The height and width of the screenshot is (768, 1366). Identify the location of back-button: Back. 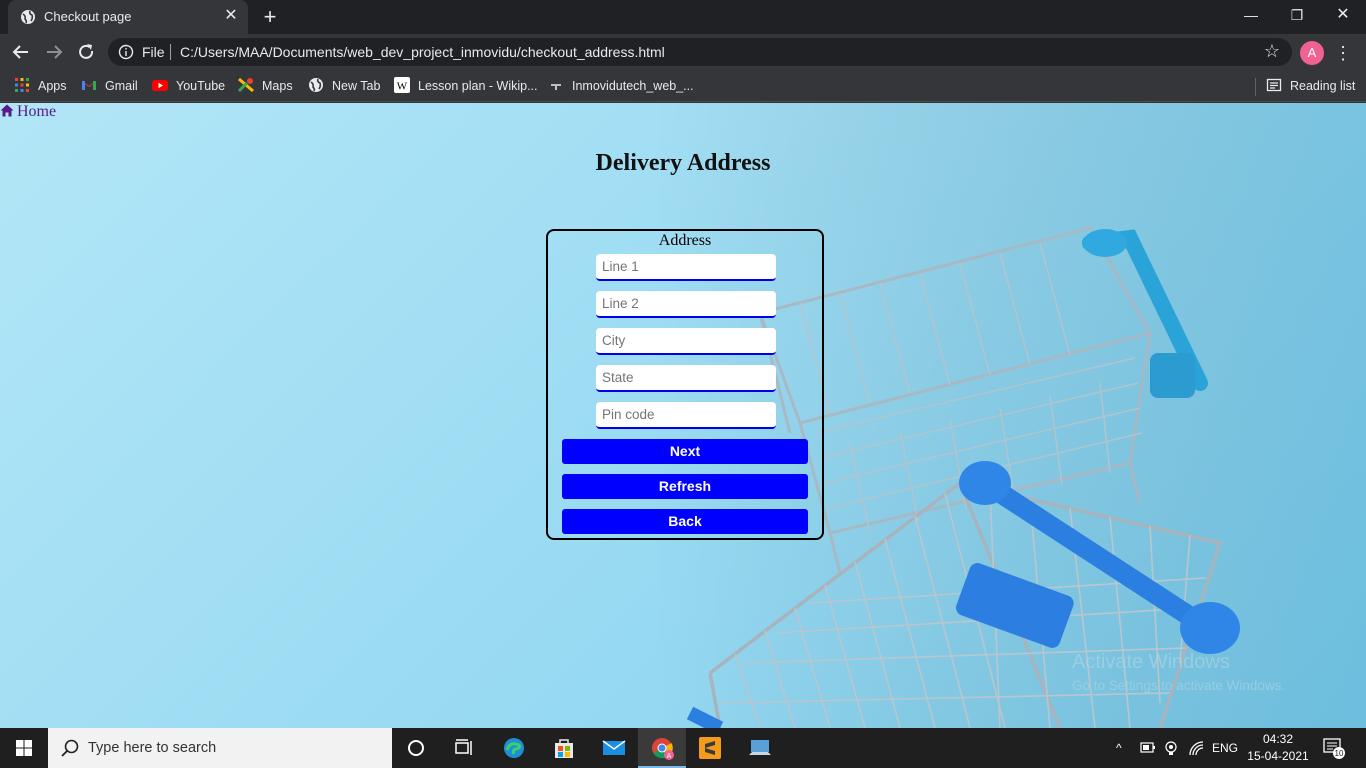
(685, 521).